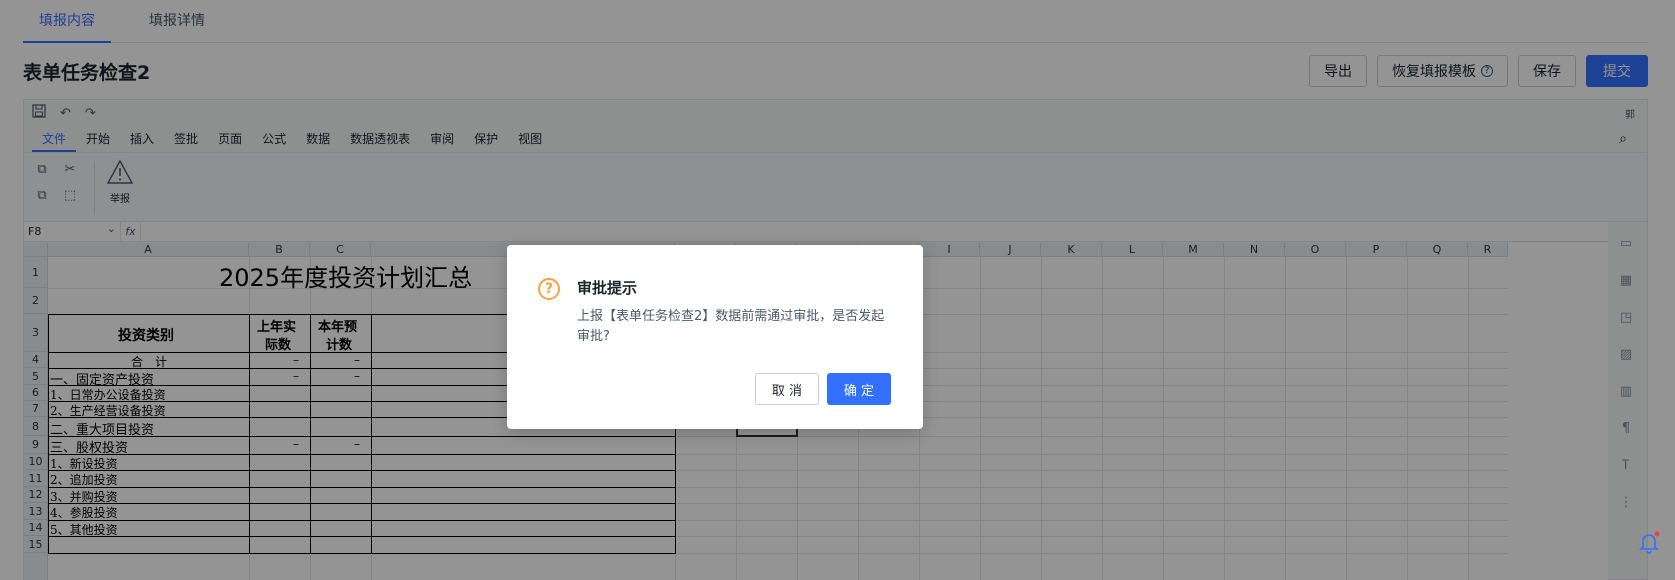 This screenshot has width=1675, height=580. What do you see at coordinates (549, 289) in the screenshot?
I see `question-icon: ?` at bounding box center [549, 289].